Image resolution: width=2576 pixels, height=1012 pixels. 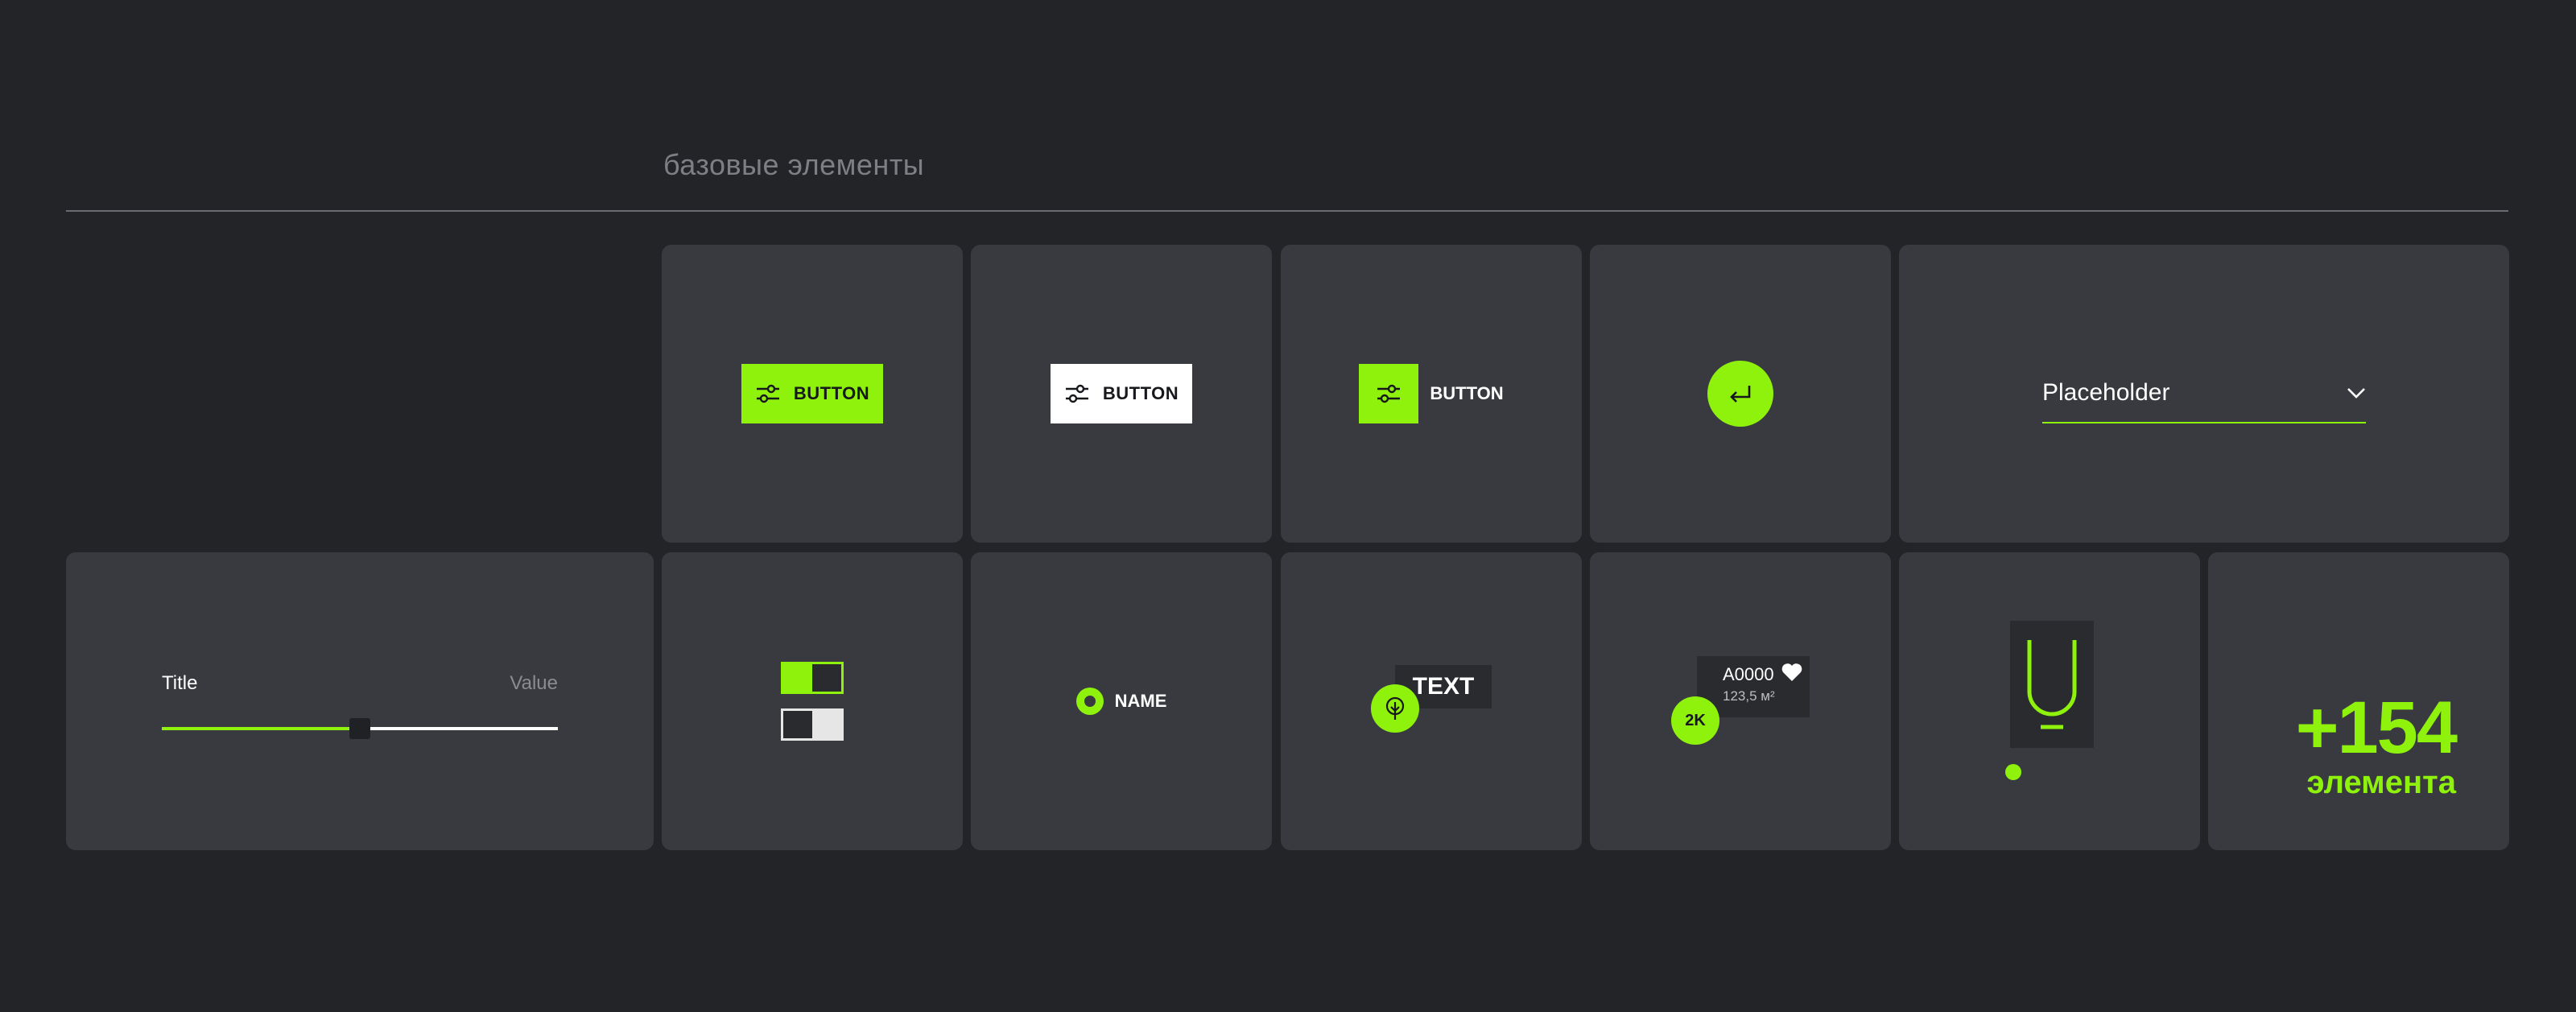 I want to click on radio-label: NAME, so click(x=1140, y=701).